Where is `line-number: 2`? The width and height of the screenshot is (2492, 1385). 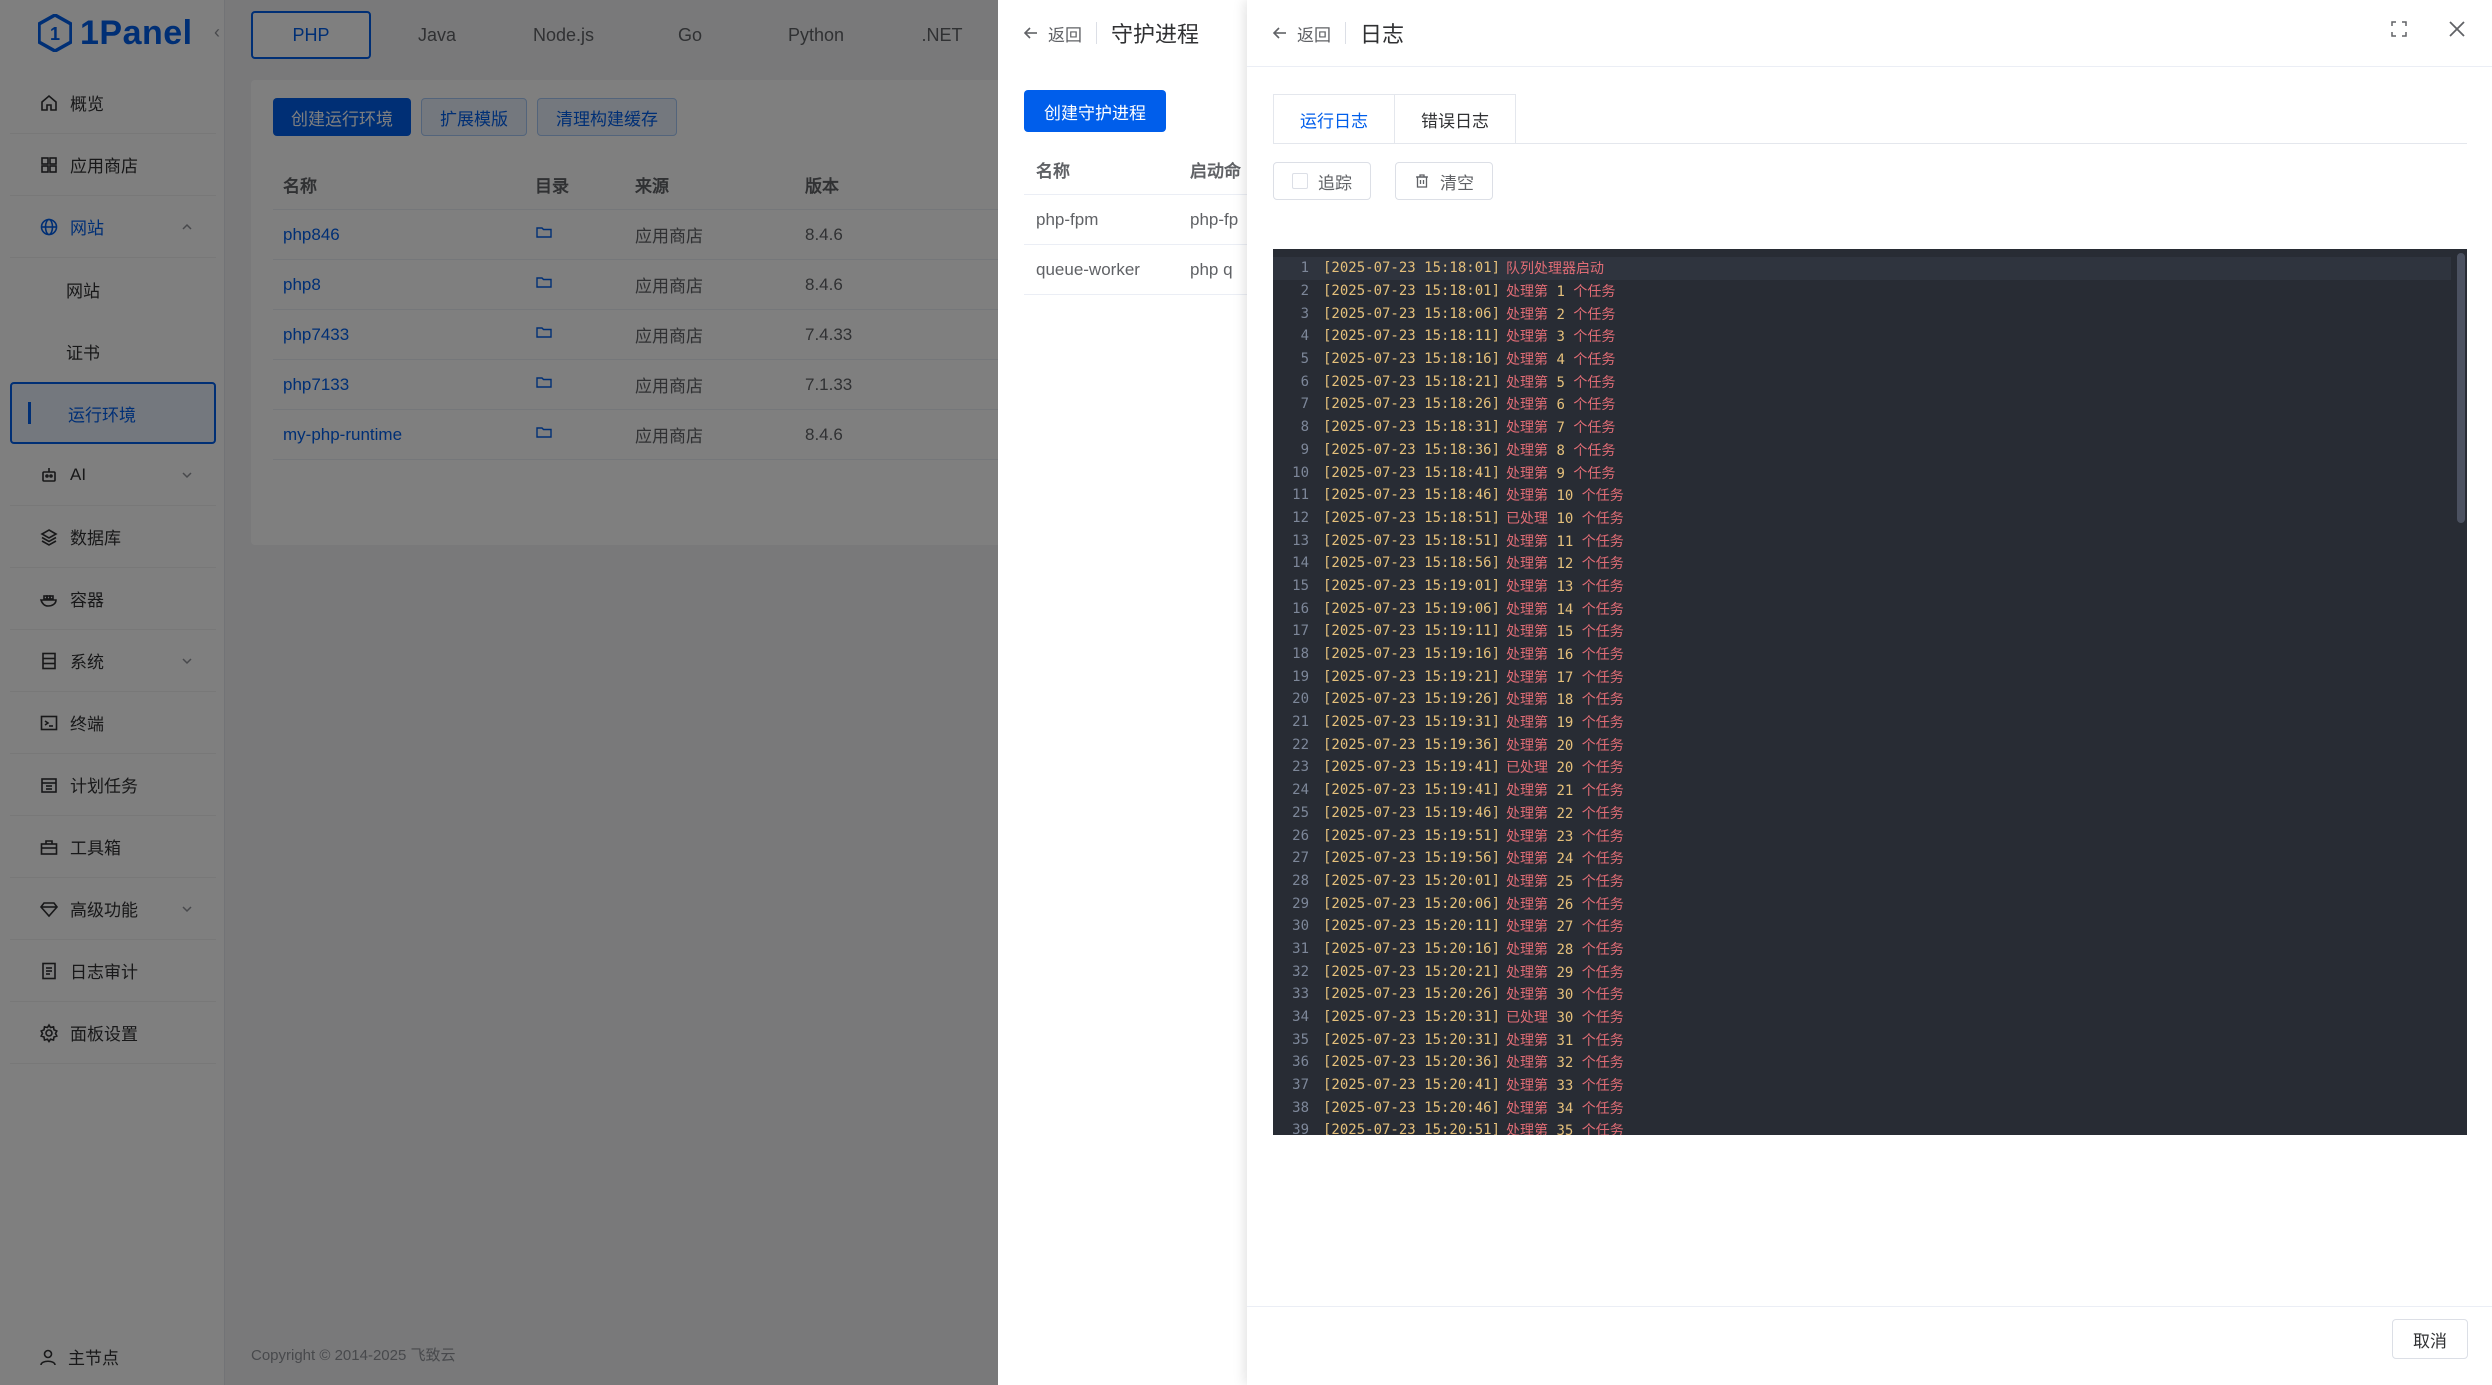 line-number: 2 is located at coordinates (1304, 291).